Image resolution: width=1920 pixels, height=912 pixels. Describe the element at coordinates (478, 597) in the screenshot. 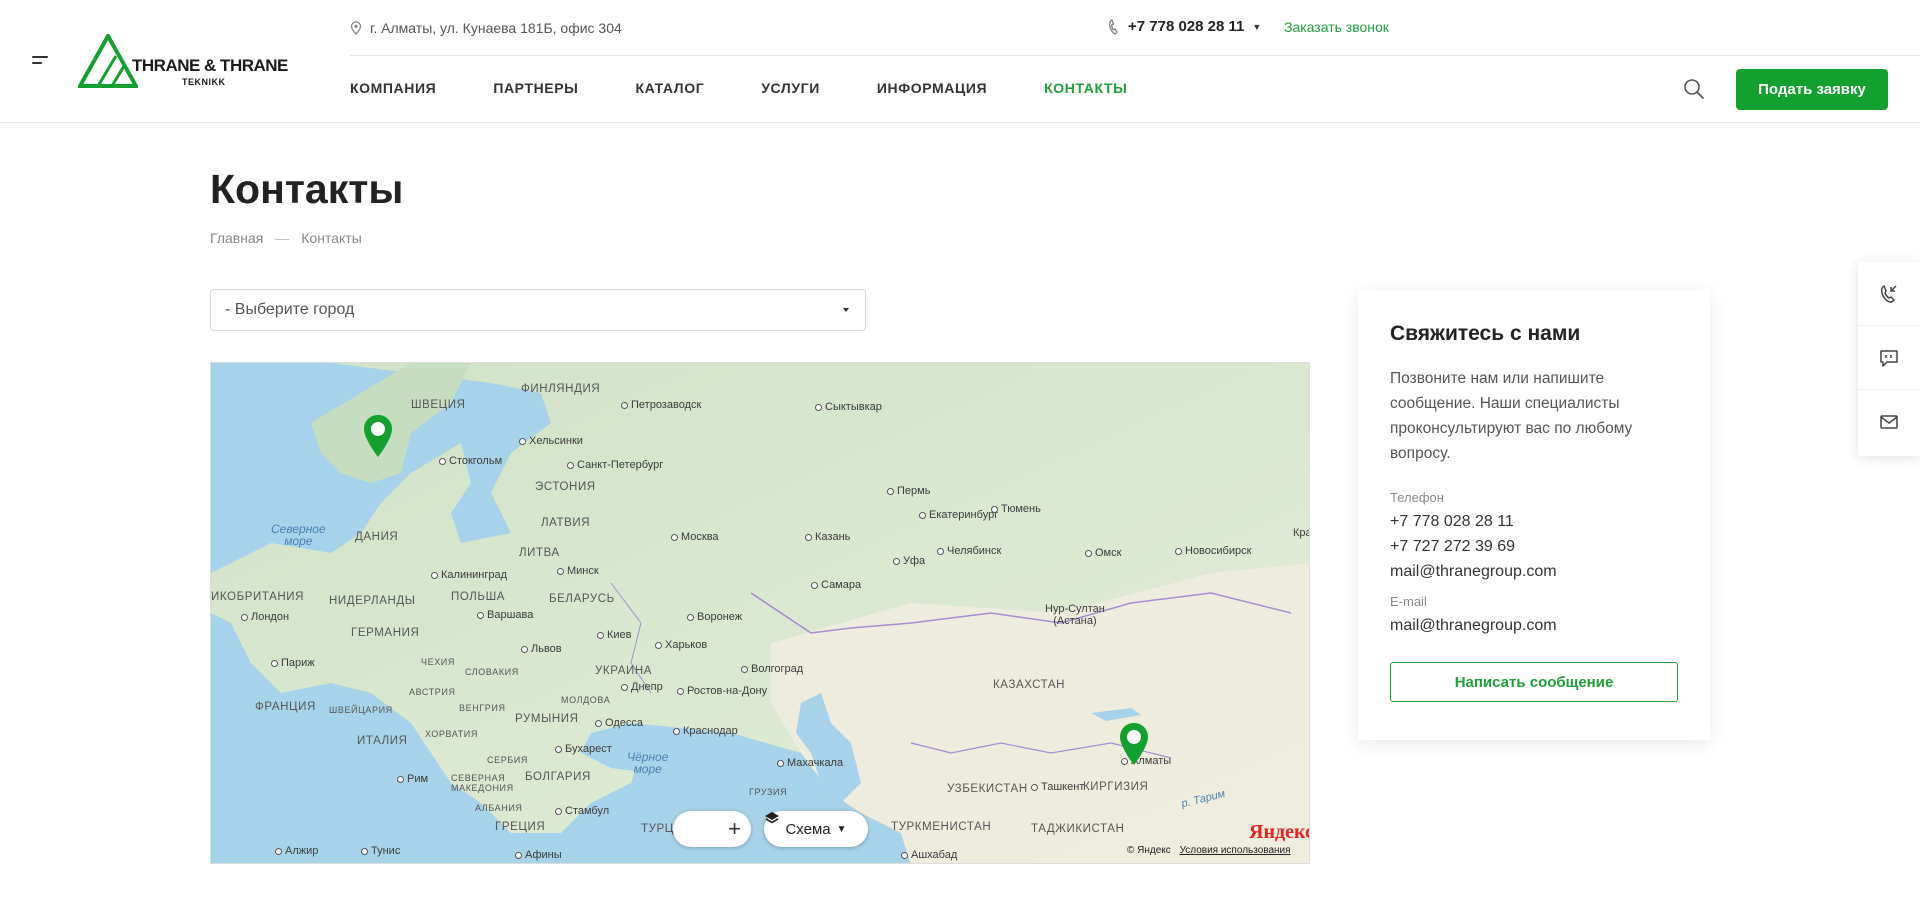

I see `map-label: ПОЛЬША` at that location.